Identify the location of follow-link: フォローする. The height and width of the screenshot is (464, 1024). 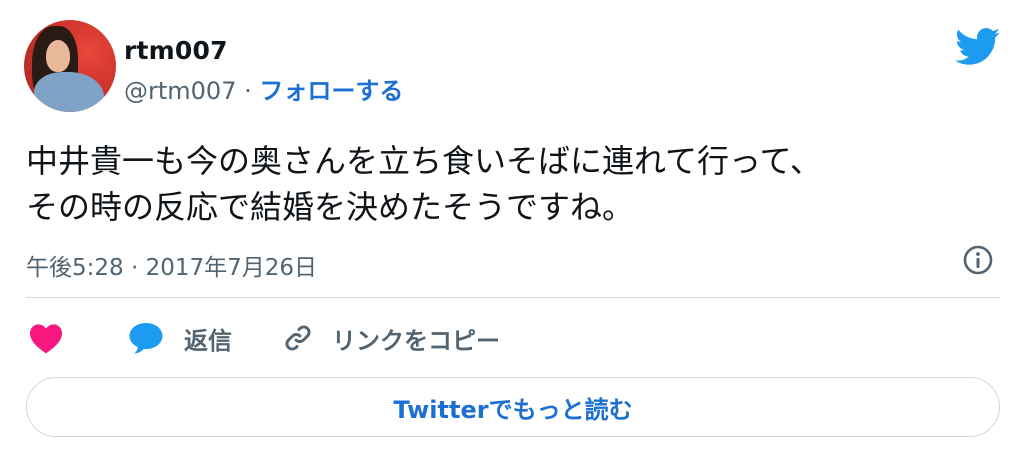
(331, 91).